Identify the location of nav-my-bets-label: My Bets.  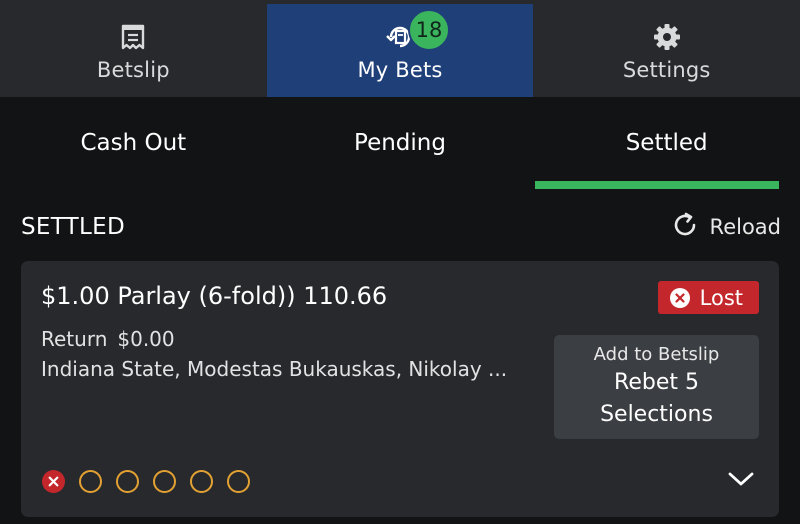
(400, 70).